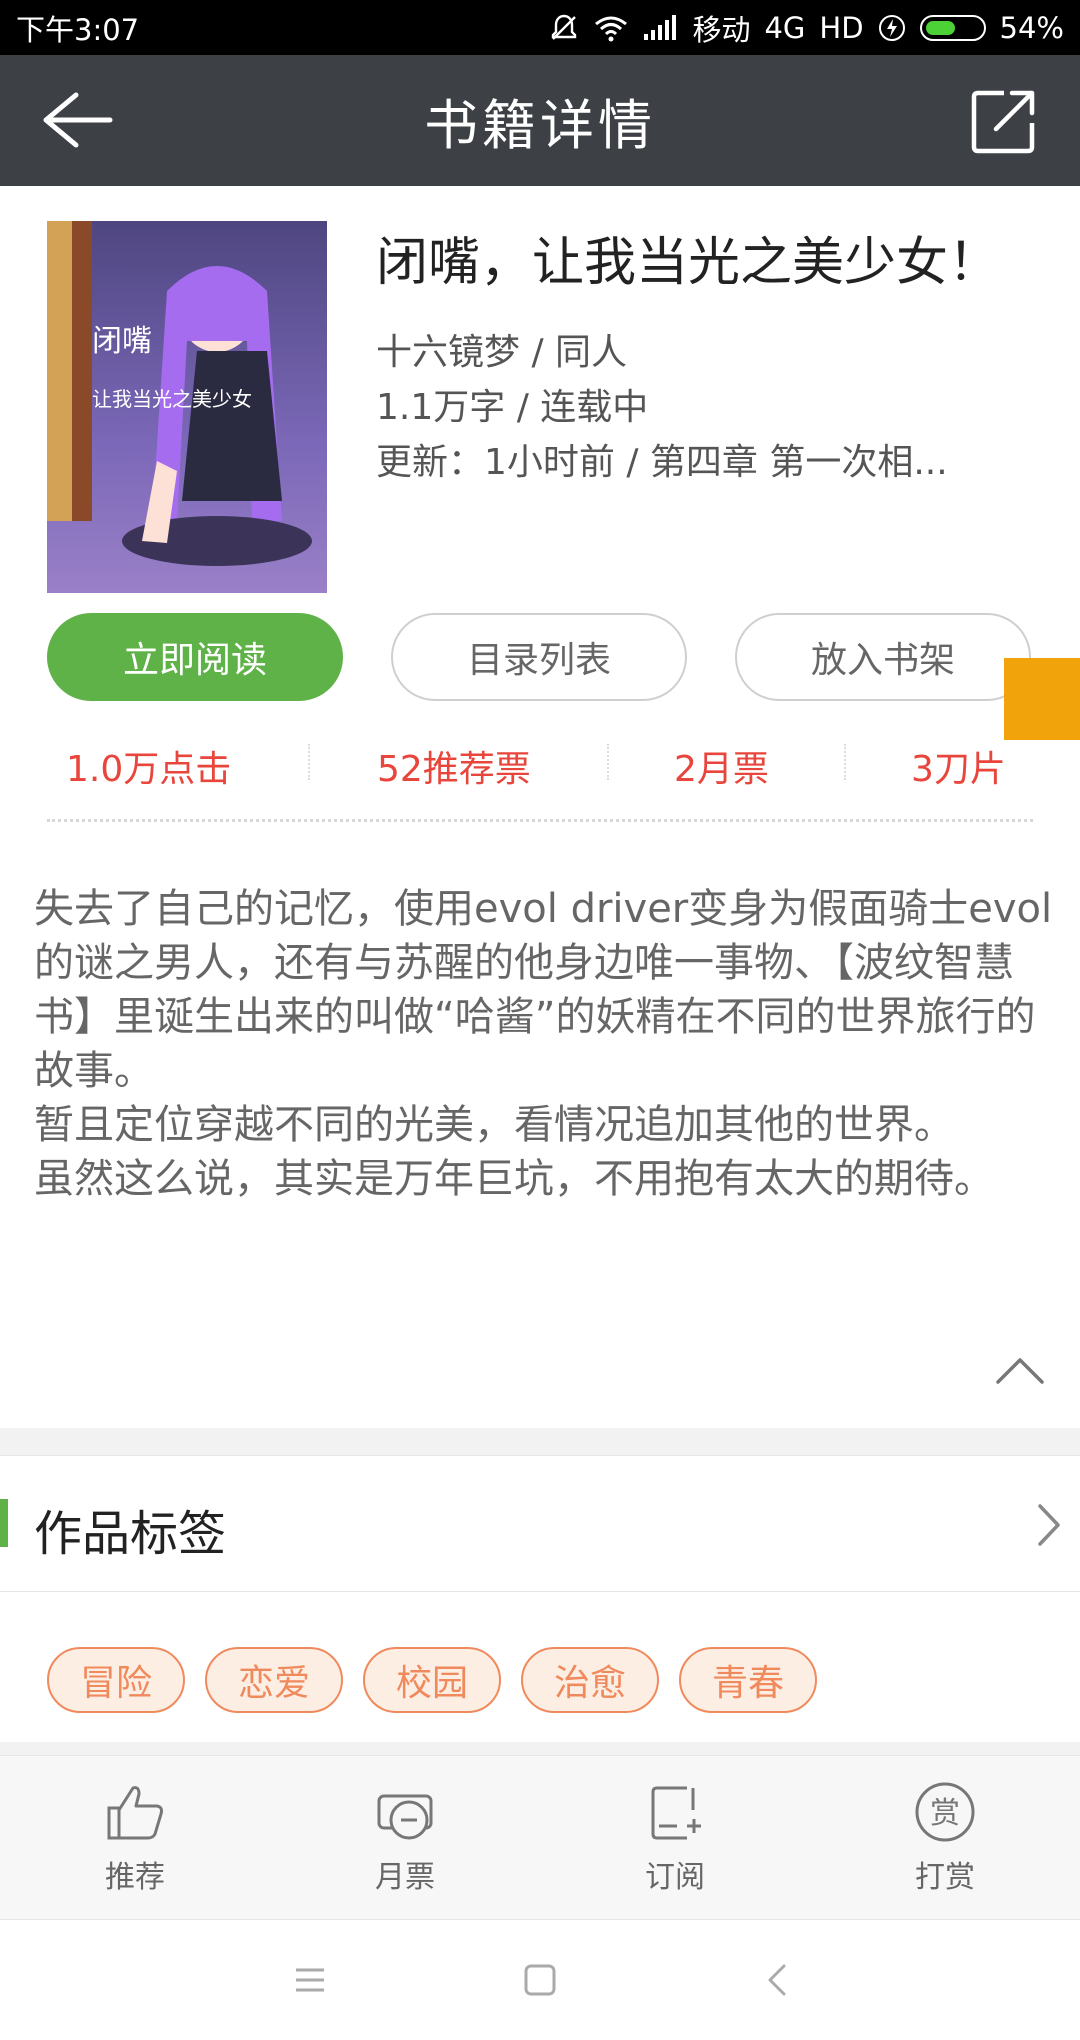  I want to click on tags-section-header: 作品标签, so click(540, 1523).